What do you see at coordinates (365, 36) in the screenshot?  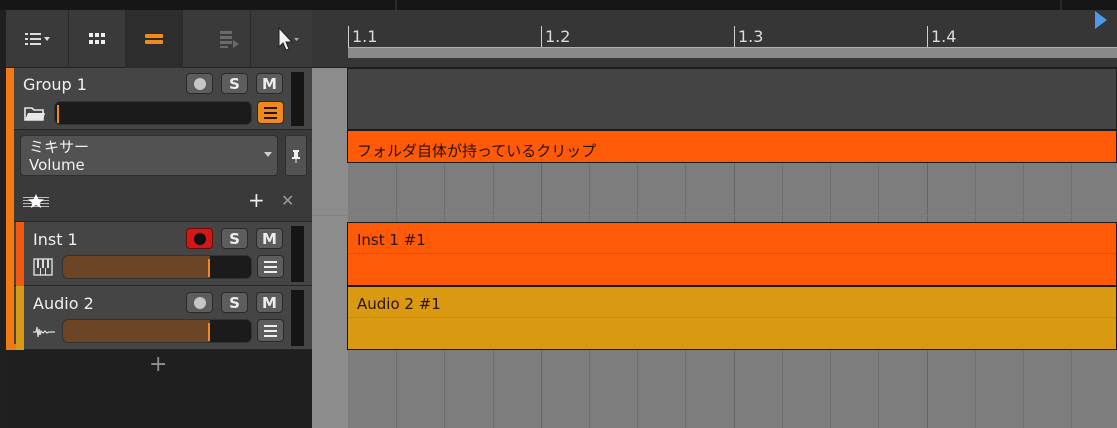 I see `ruler-label: 1.1` at bounding box center [365, 36].